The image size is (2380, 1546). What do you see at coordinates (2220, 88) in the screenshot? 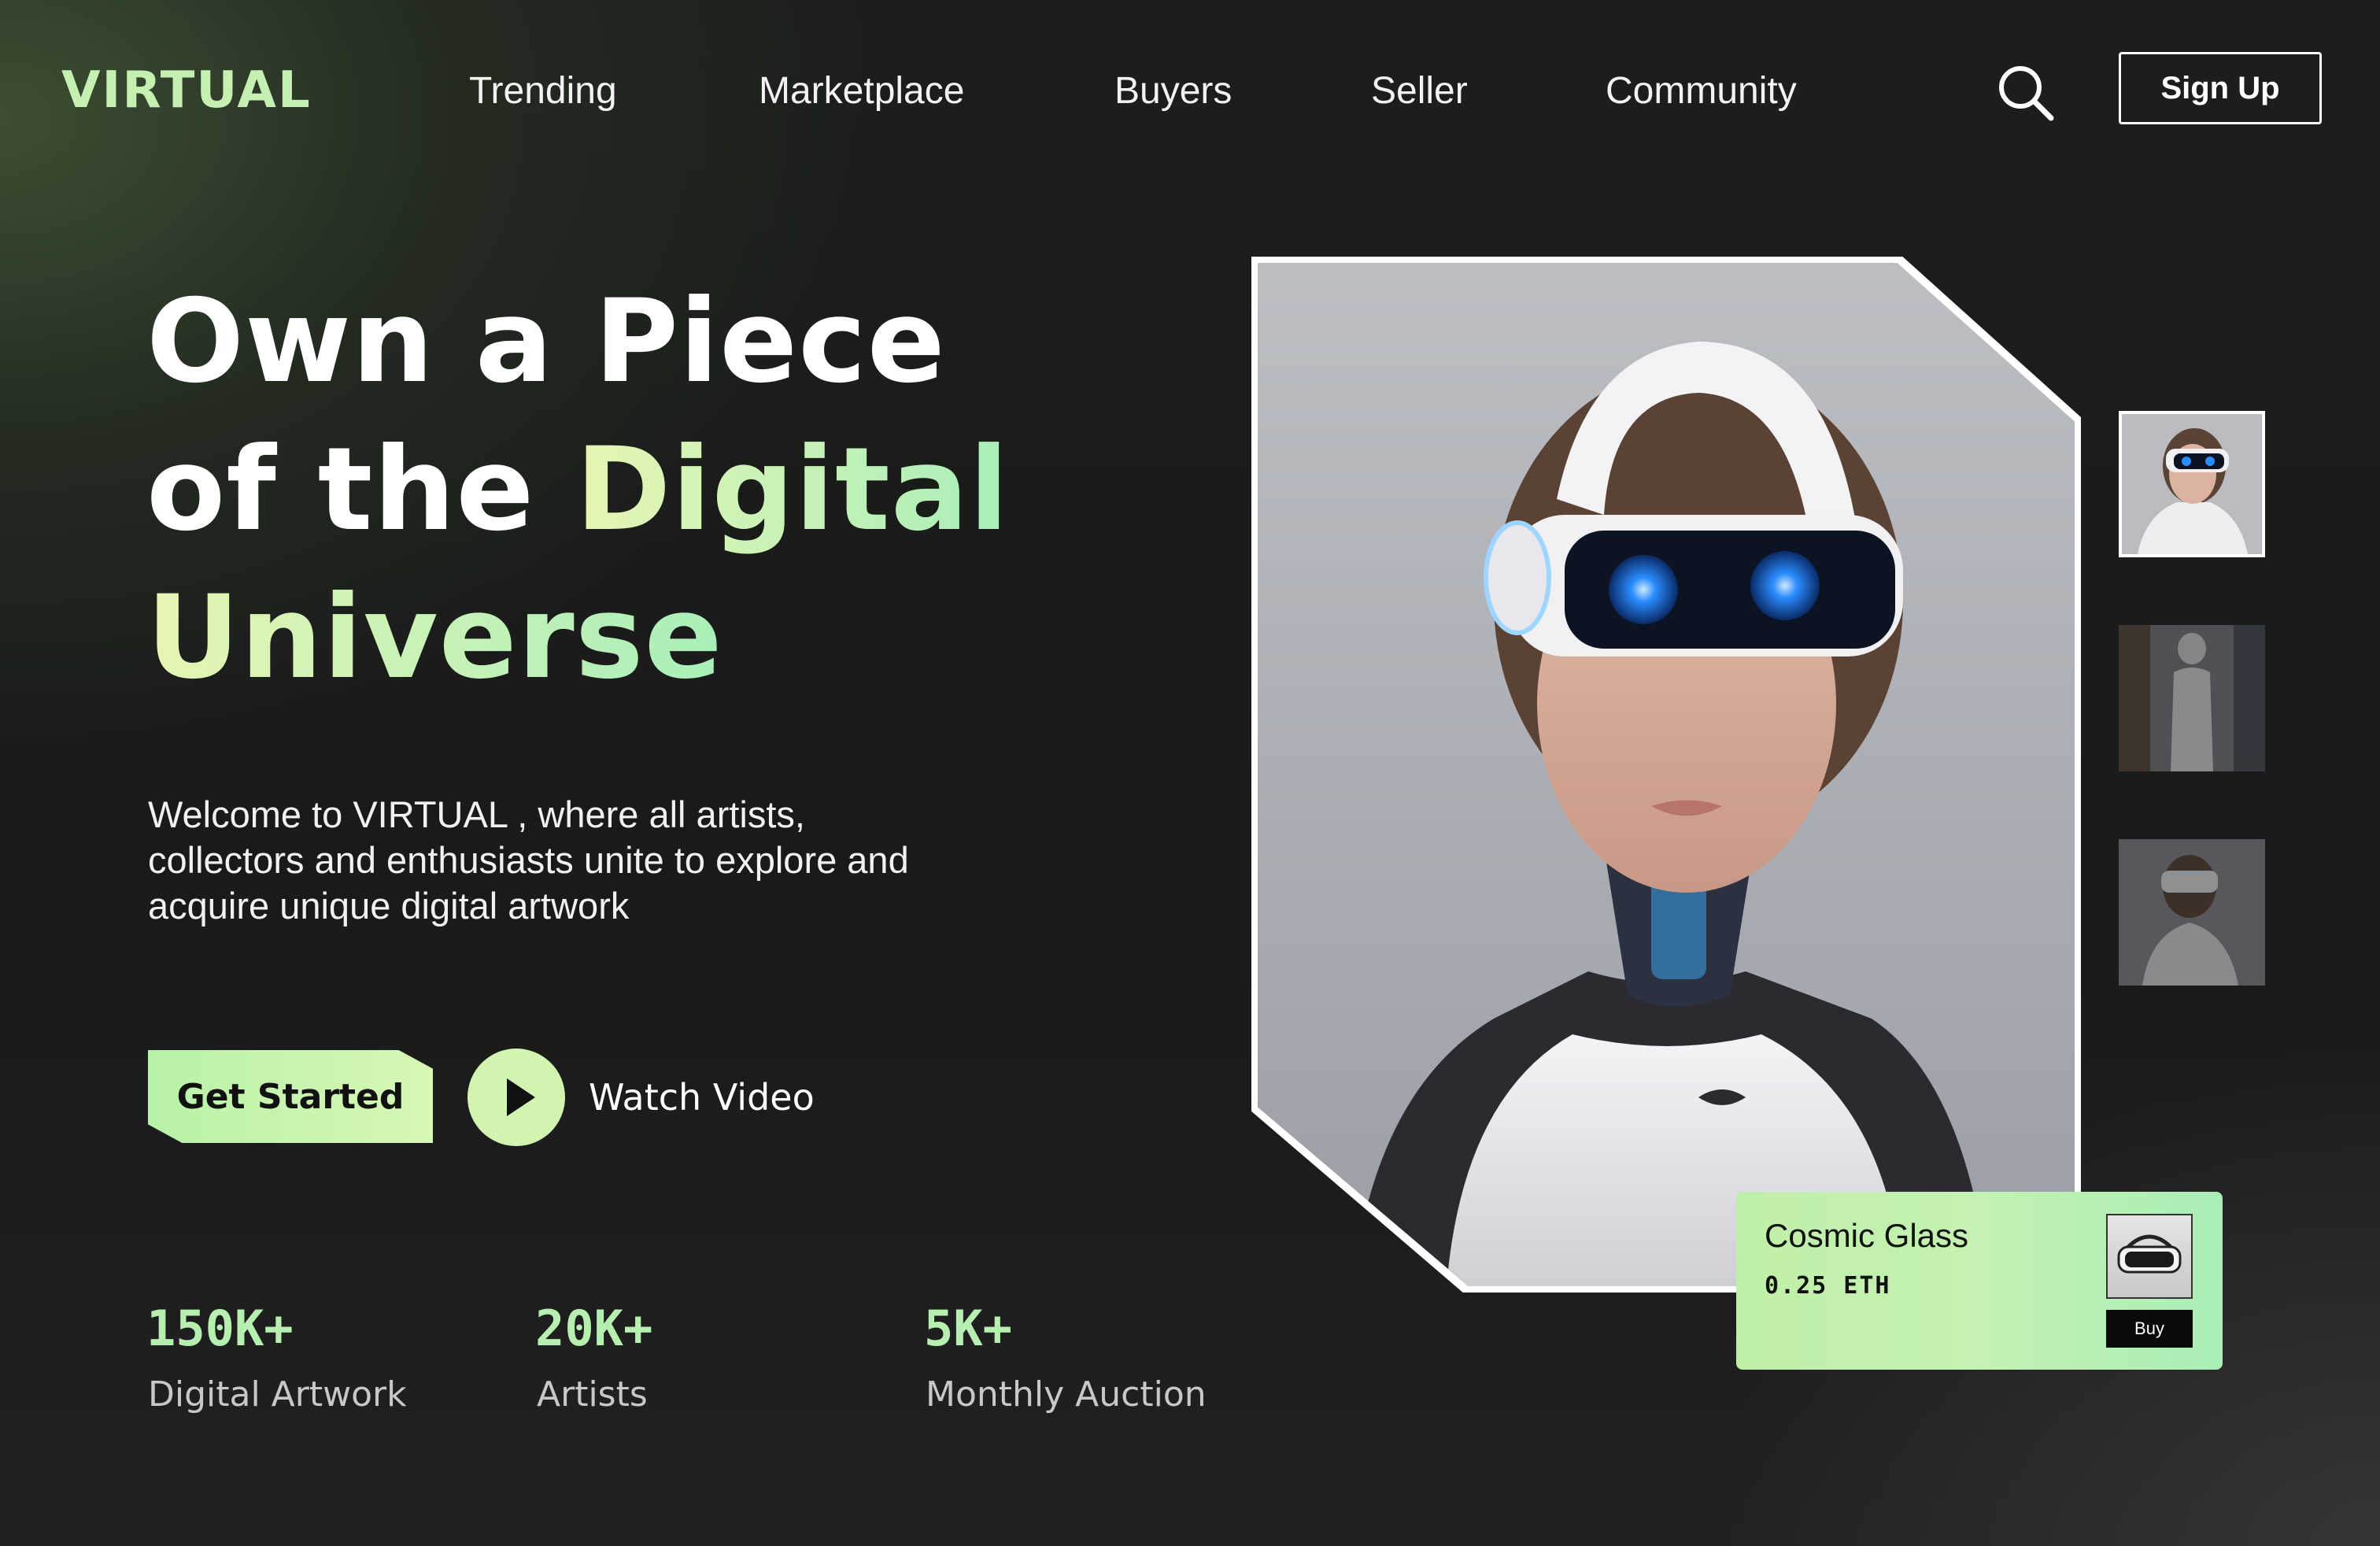
I see `sign-up-button: Sign Up` at bounding box center [2220, 88].